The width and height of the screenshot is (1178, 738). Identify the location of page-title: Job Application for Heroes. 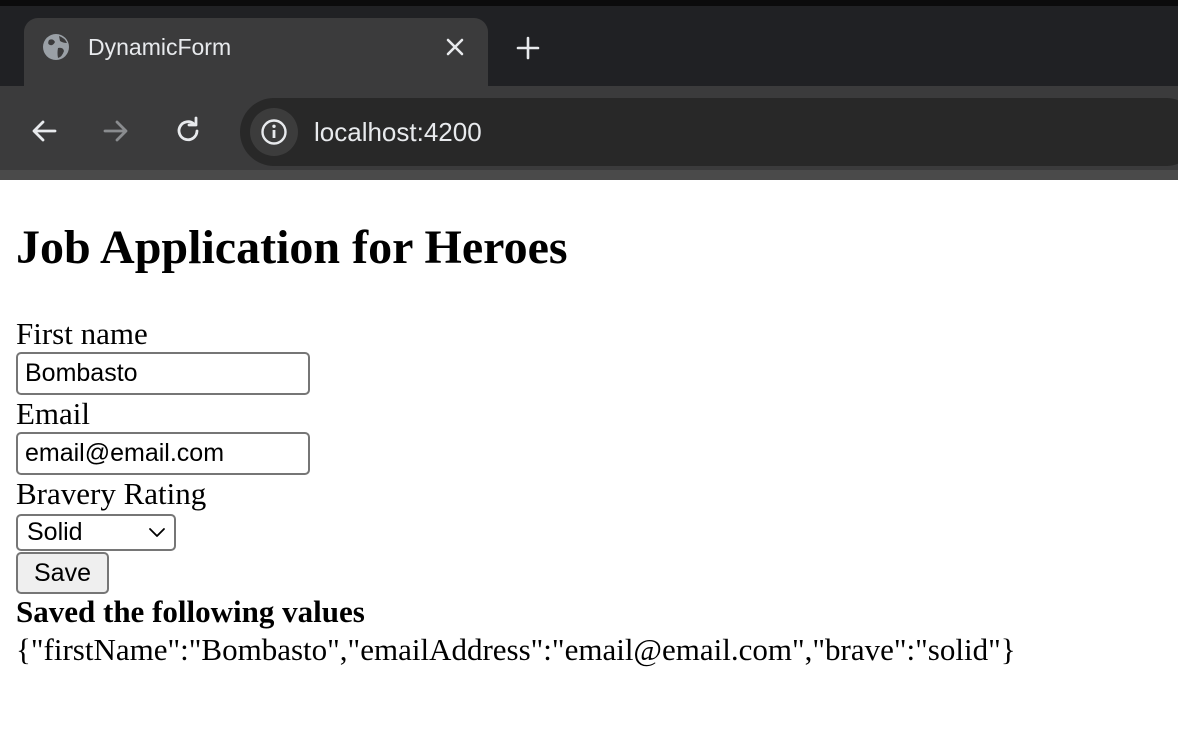
(292, 247).